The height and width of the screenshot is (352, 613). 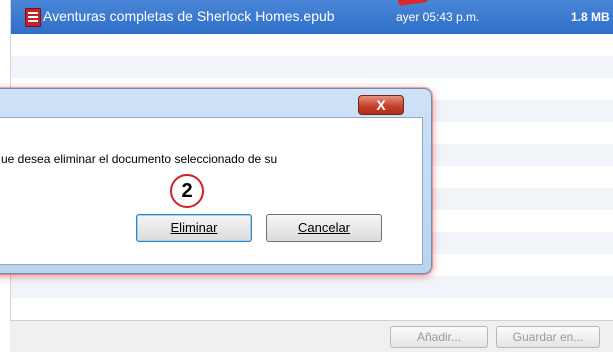 I want to click on eliminar-button-label: Eliminar, so click(x=194, y=227).